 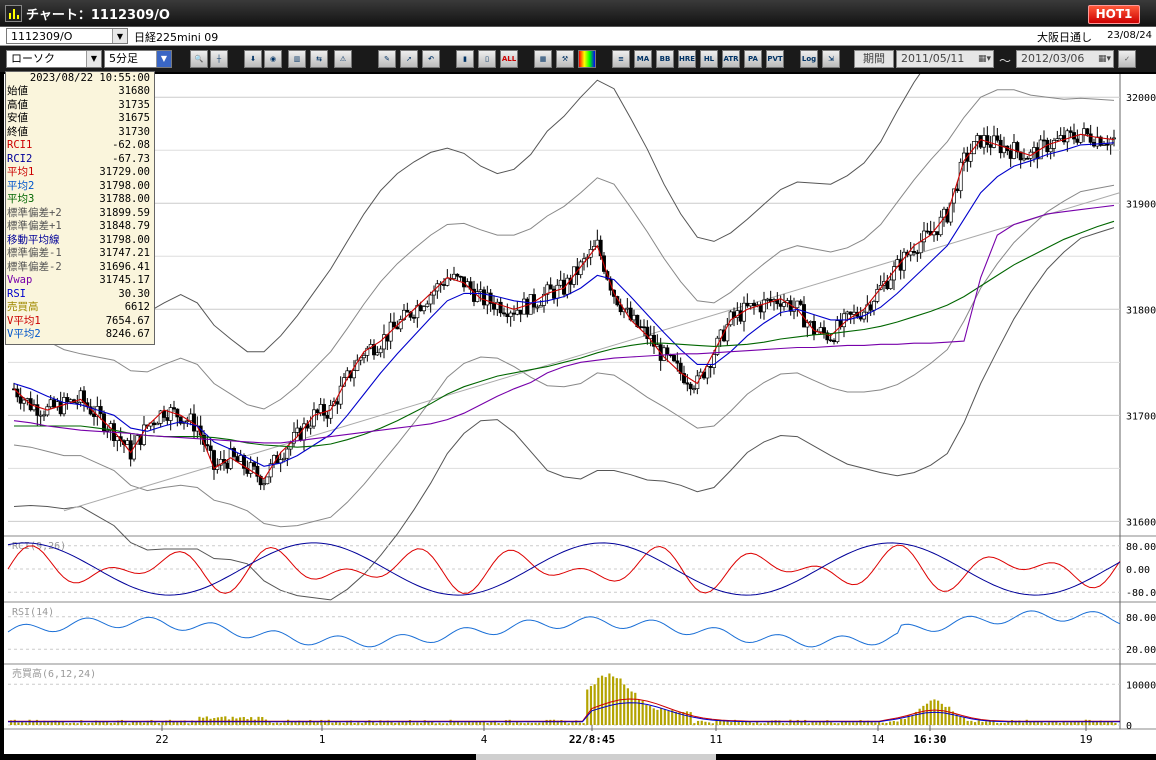 I want to click on interval-select: 5分足 ▼, so click(x=138, y=59).